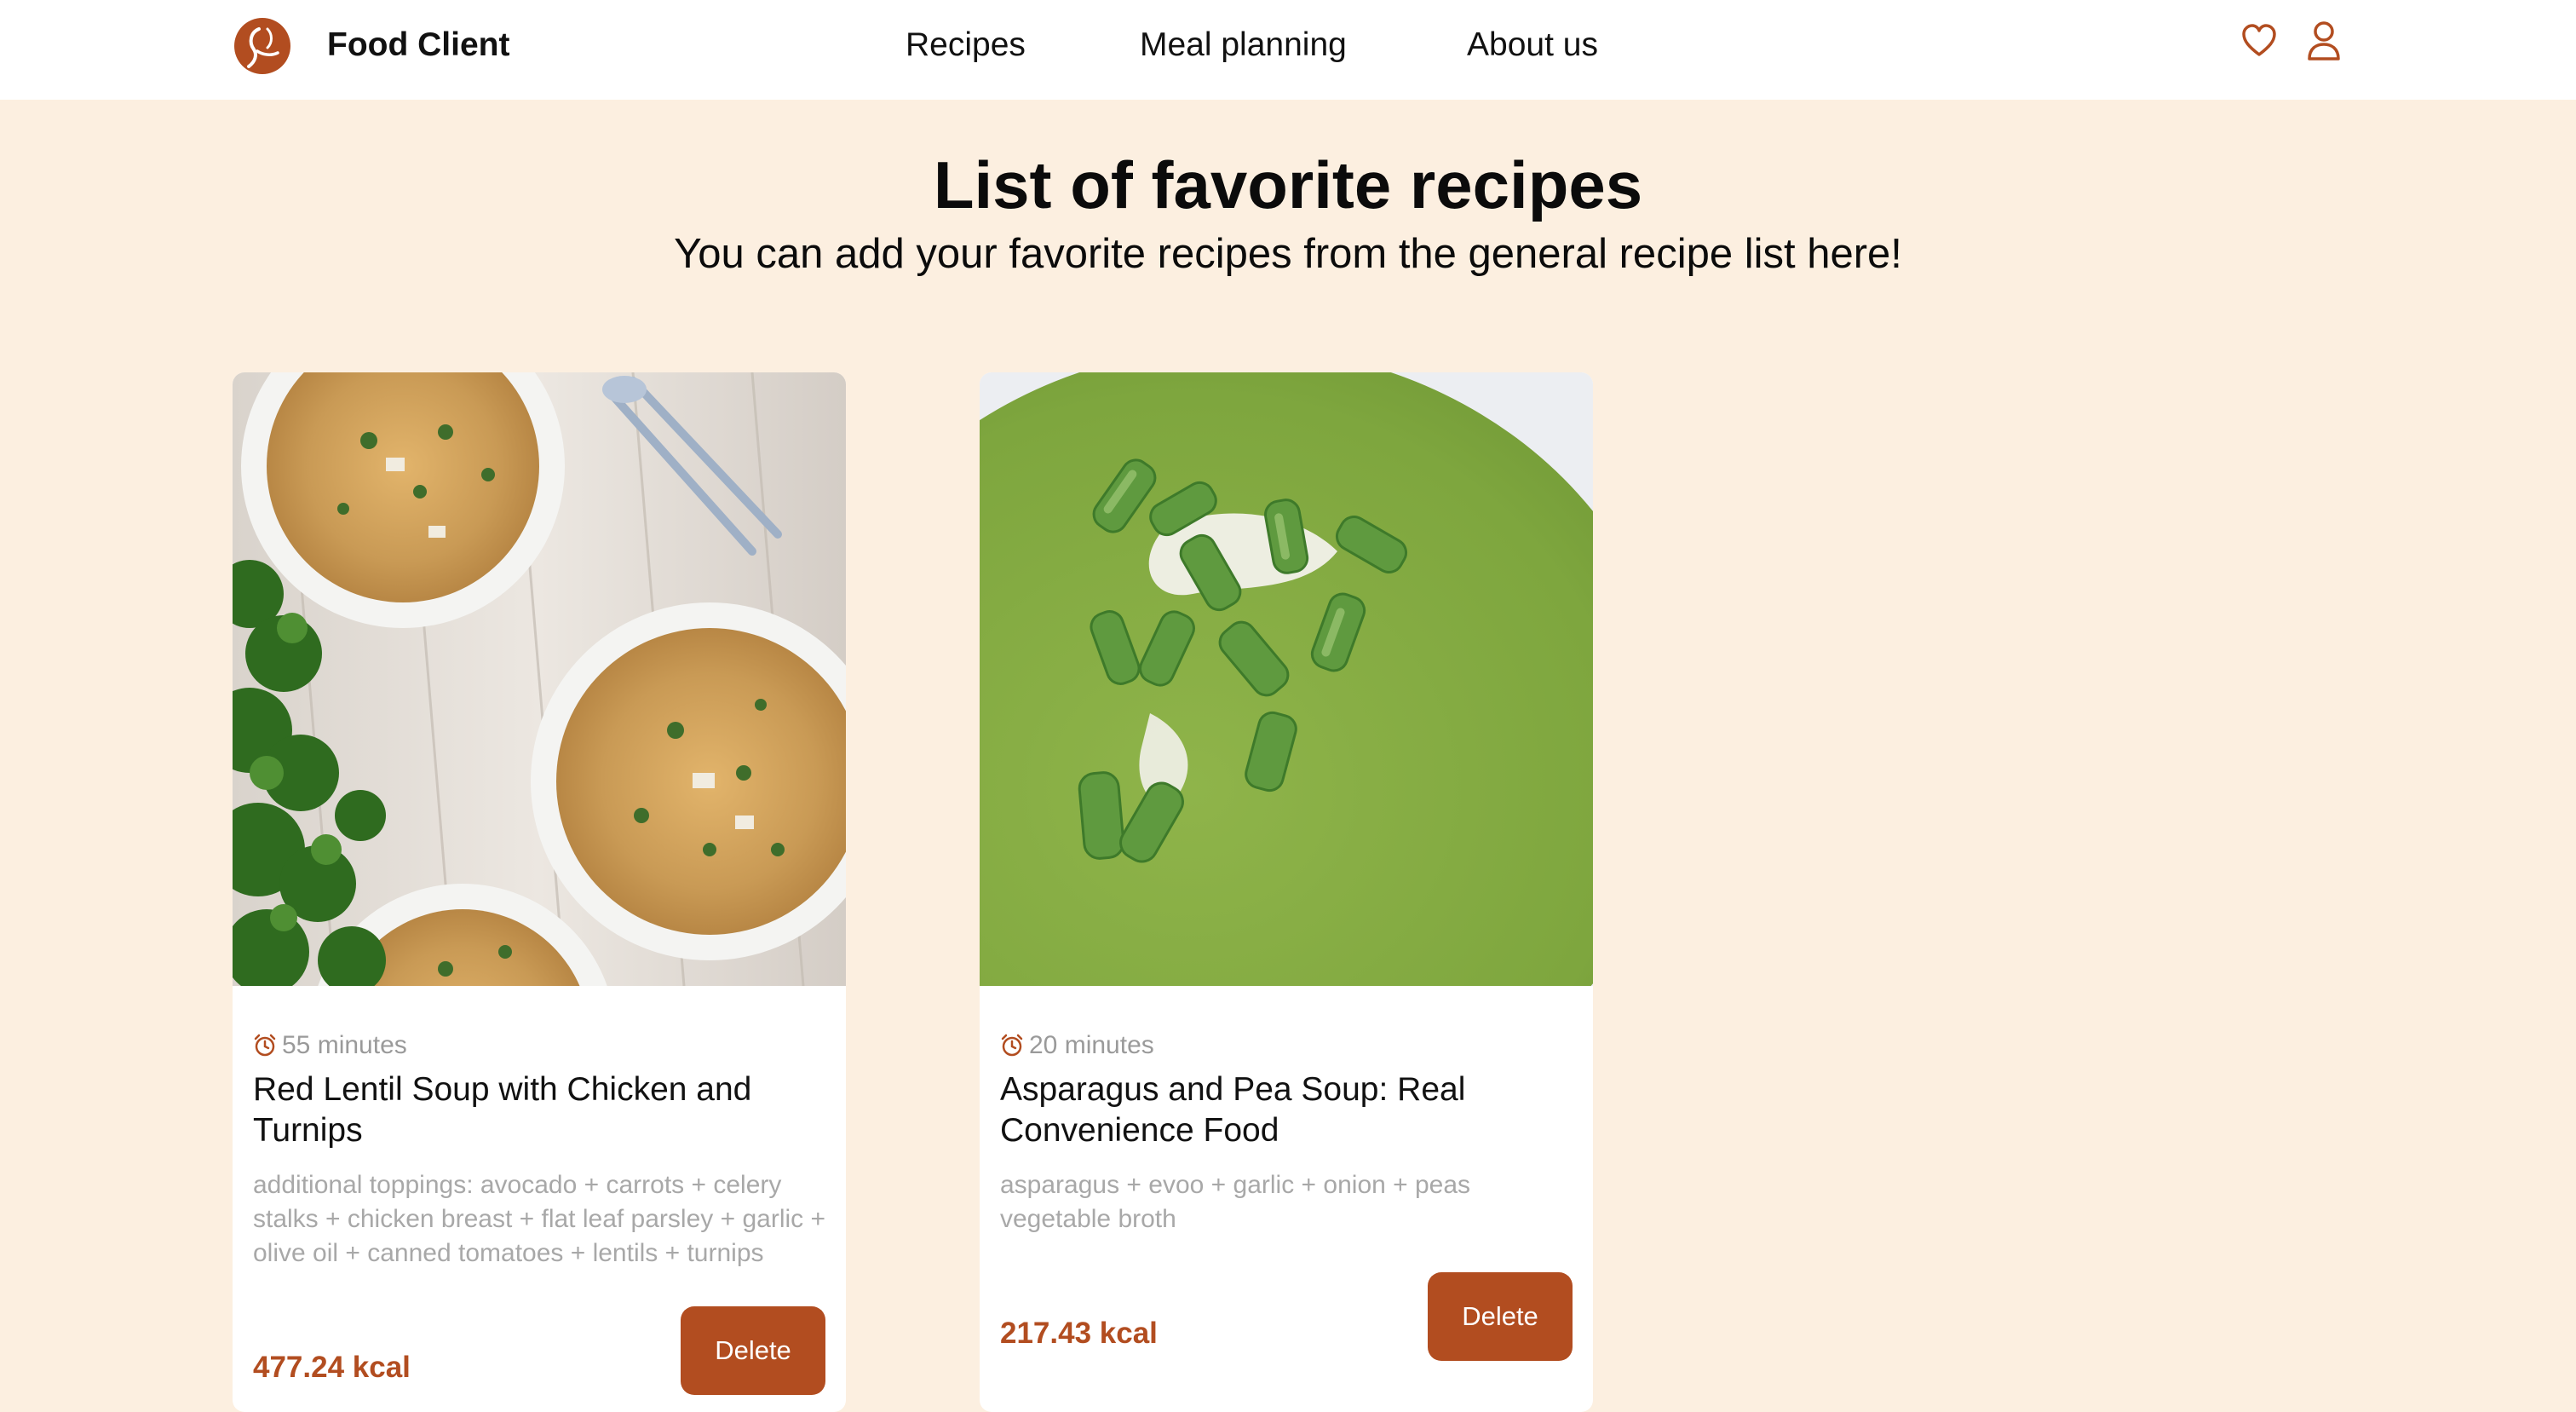  Describe the element at coordinates (262, 46) in the screenshot. I see `brand-logo-icon` at that location.